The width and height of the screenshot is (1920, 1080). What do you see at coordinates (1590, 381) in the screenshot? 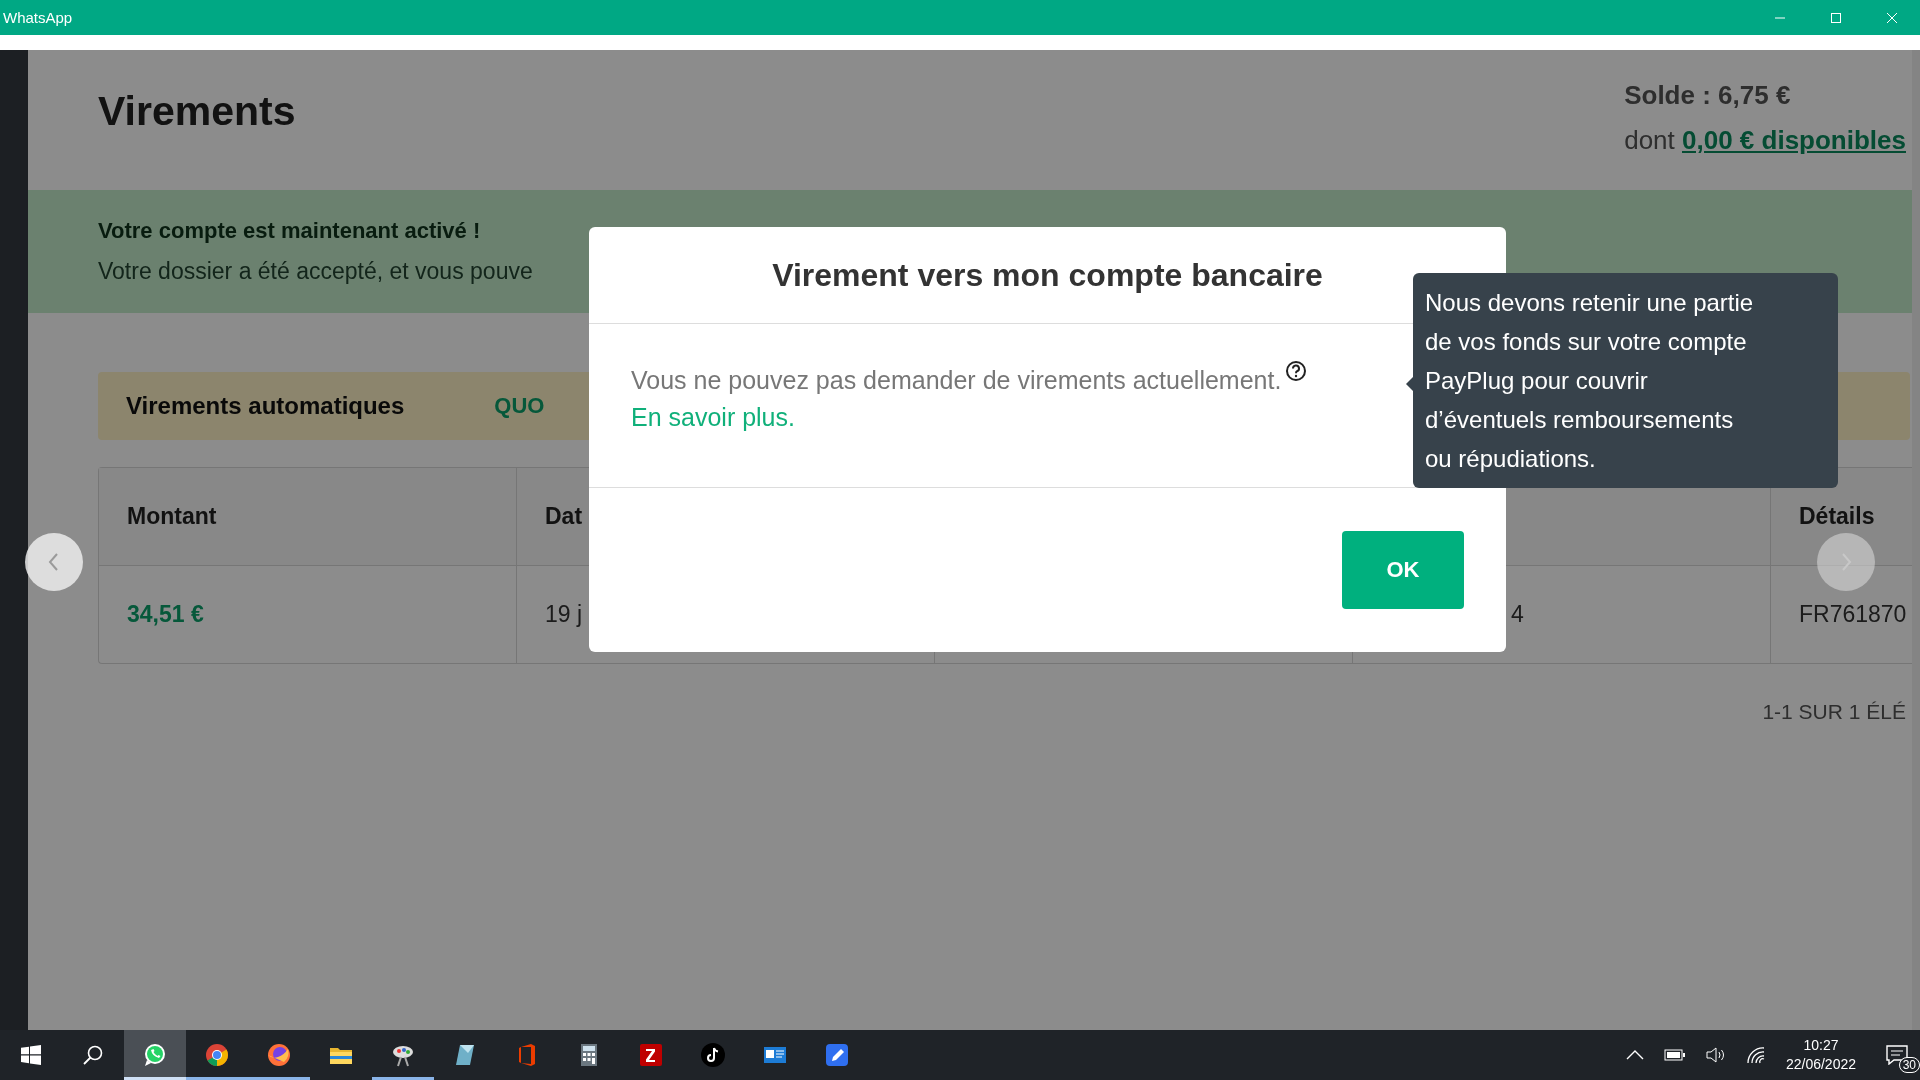
I see `tooltip-text: Nous devons retenir une partie de vos fonds sur votre compte PayPlug pour couvrir d’éventuels remboursements ou répudiations.` at bounding box center [1590, 381].